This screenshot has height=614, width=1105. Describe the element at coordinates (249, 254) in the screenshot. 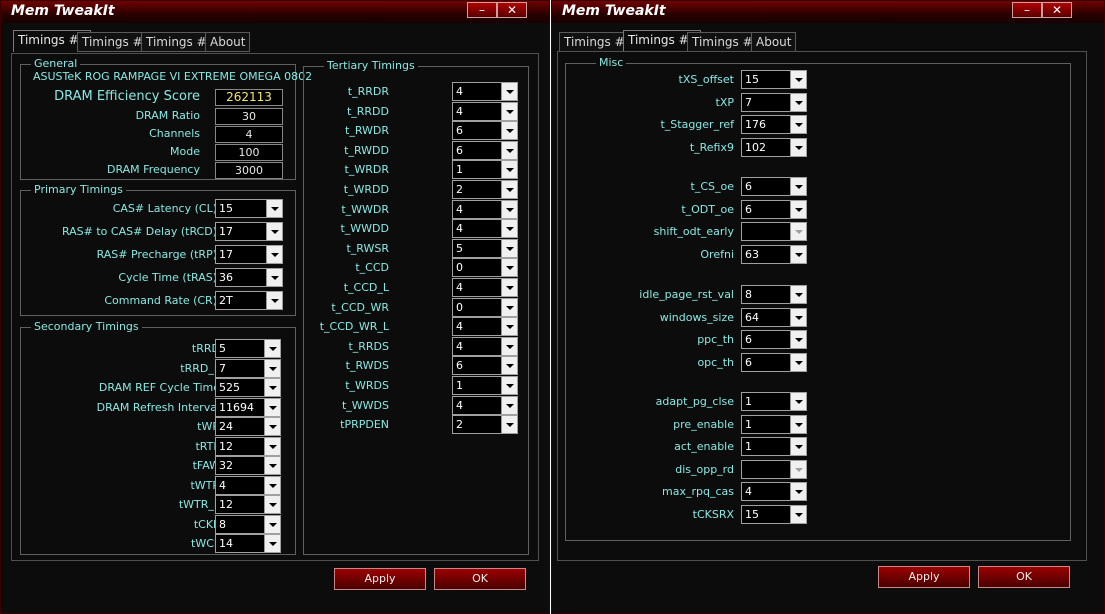

I see `ras-precharge-trp-select: 17` at that location.